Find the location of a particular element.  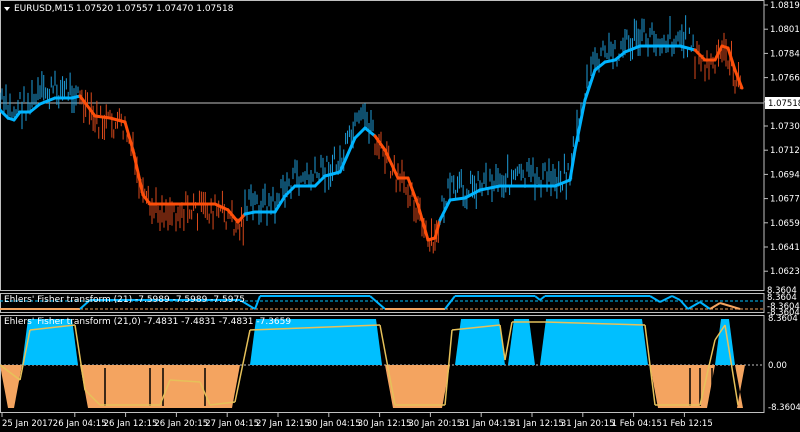

sub1-extra-upper: 8.3604 is located at coordinates (782, 291).